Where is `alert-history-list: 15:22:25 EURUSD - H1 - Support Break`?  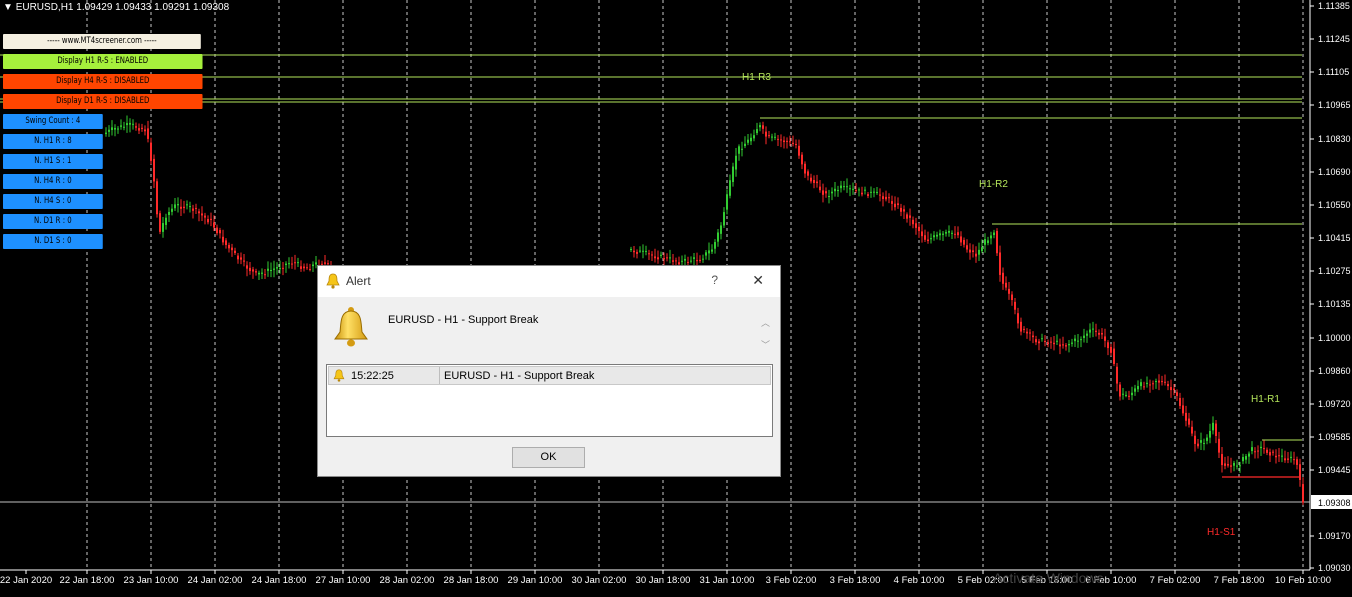
alert-history-list: 15:22:25 EURUSD - H1 - Support Break is located at coordinates (549, 400).